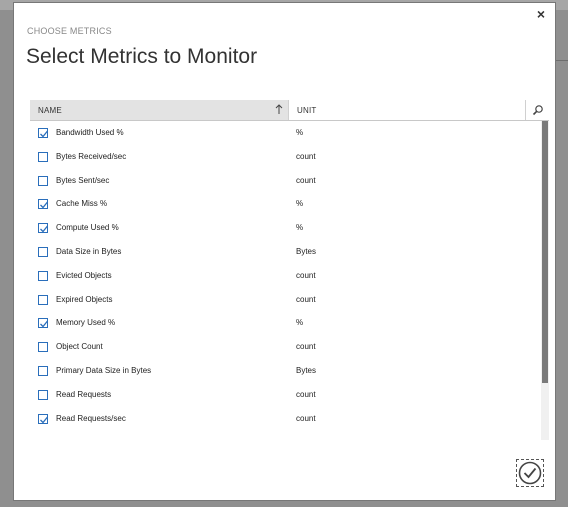 Image resolution: width=568 pixels, height=507 pixels. I want to click on search-icon, so click(538, 110).